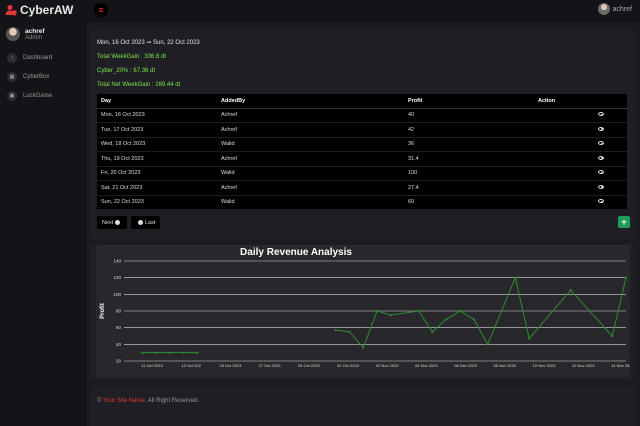  What do you see at coordinates (47, 10) in the screenshot?
I see `brand-name: CyberAW` at bounding box center [47, 10].